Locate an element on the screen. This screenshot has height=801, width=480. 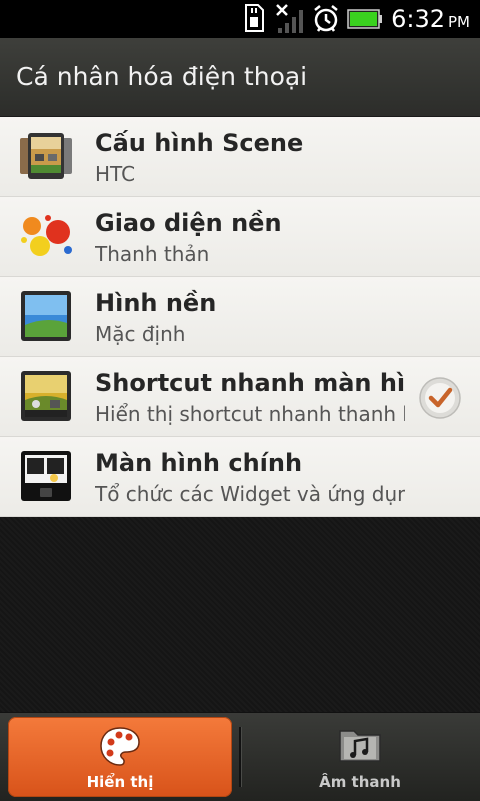
status-bar: 6:32 PM is located at coordinates (240, 19).